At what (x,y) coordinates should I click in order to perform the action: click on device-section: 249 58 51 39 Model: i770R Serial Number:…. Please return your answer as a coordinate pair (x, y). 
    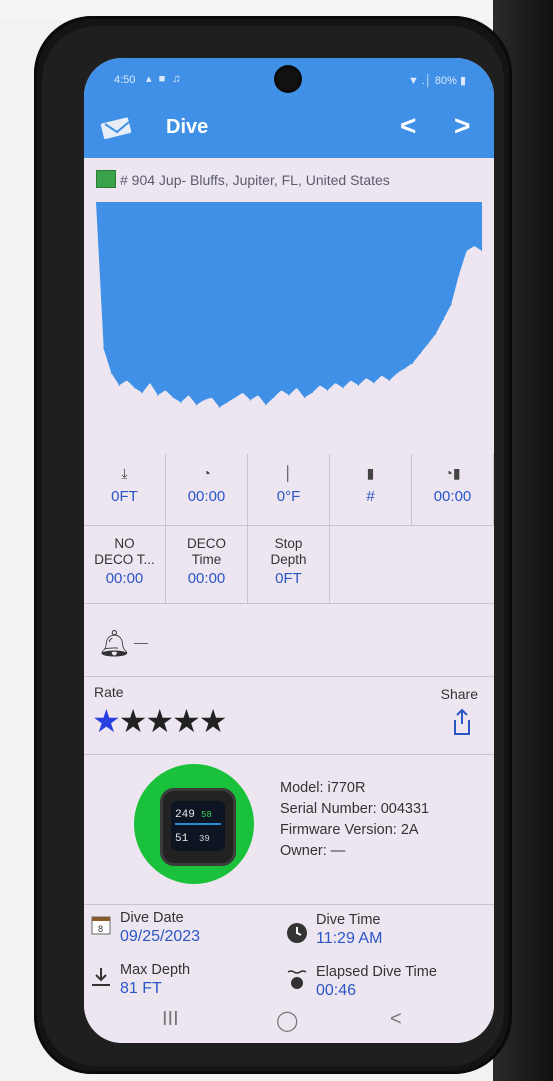
    Looking at the image, I should click on (289, 829).